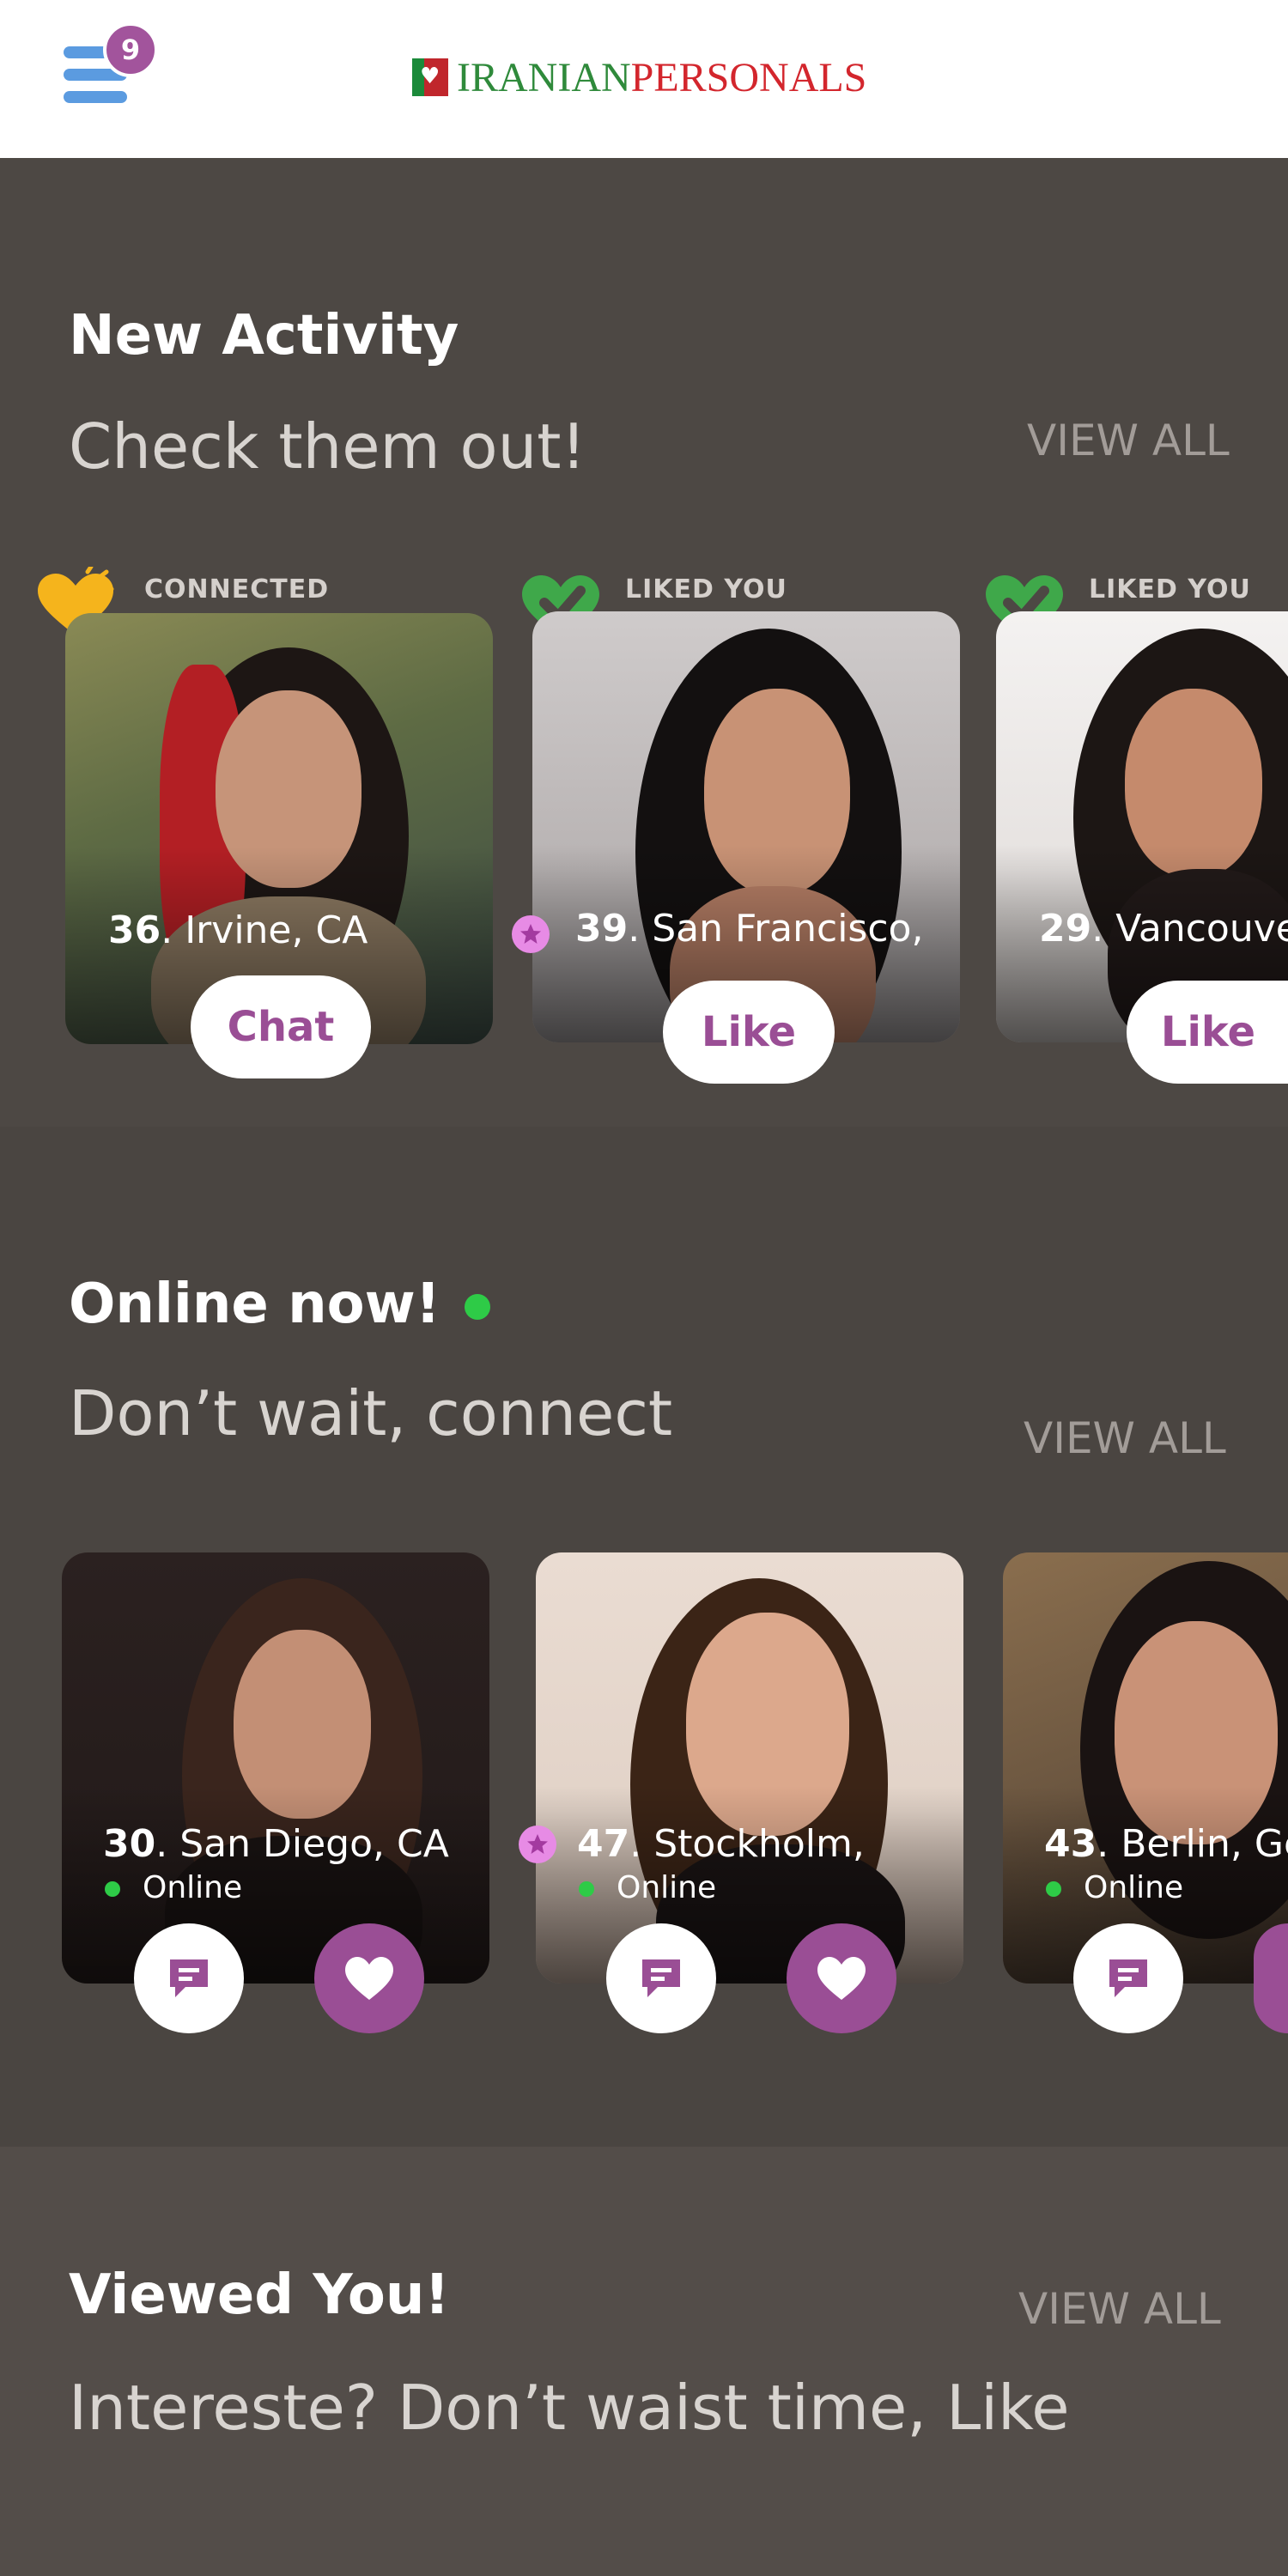  What do you see at coordinates (371, 1413) in the screenshot?
I see `section-subtitle: Don’t wait, connect` at bounding box center [371, 1413].